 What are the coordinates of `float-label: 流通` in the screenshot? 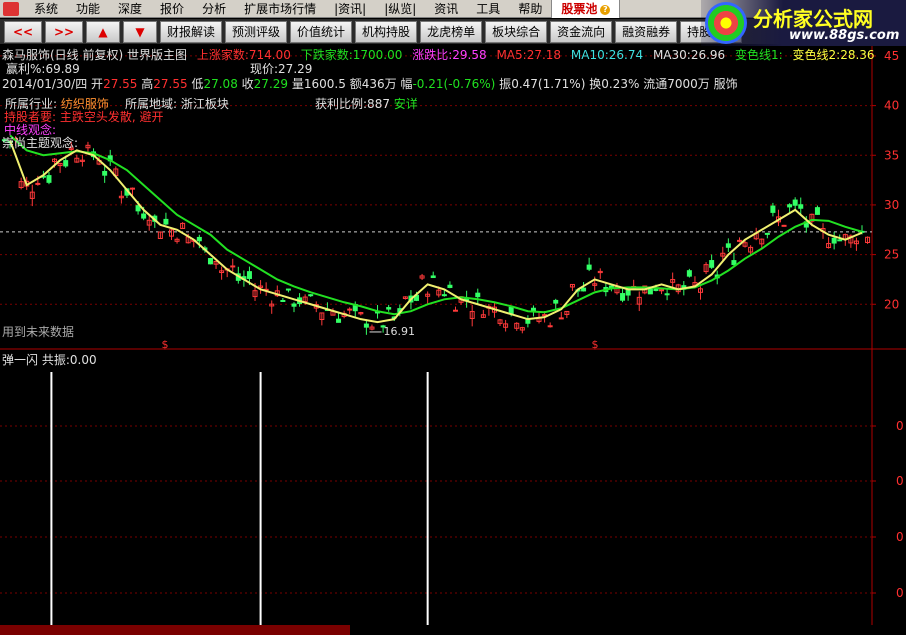 It's located at (655, 84).